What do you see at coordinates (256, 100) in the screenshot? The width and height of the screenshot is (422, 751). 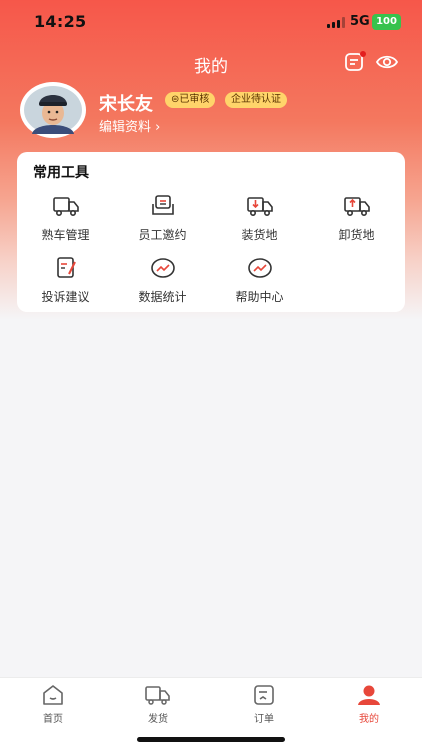 I see `enterprise-badge: 企业待认证` at bounding box center [256, 100].